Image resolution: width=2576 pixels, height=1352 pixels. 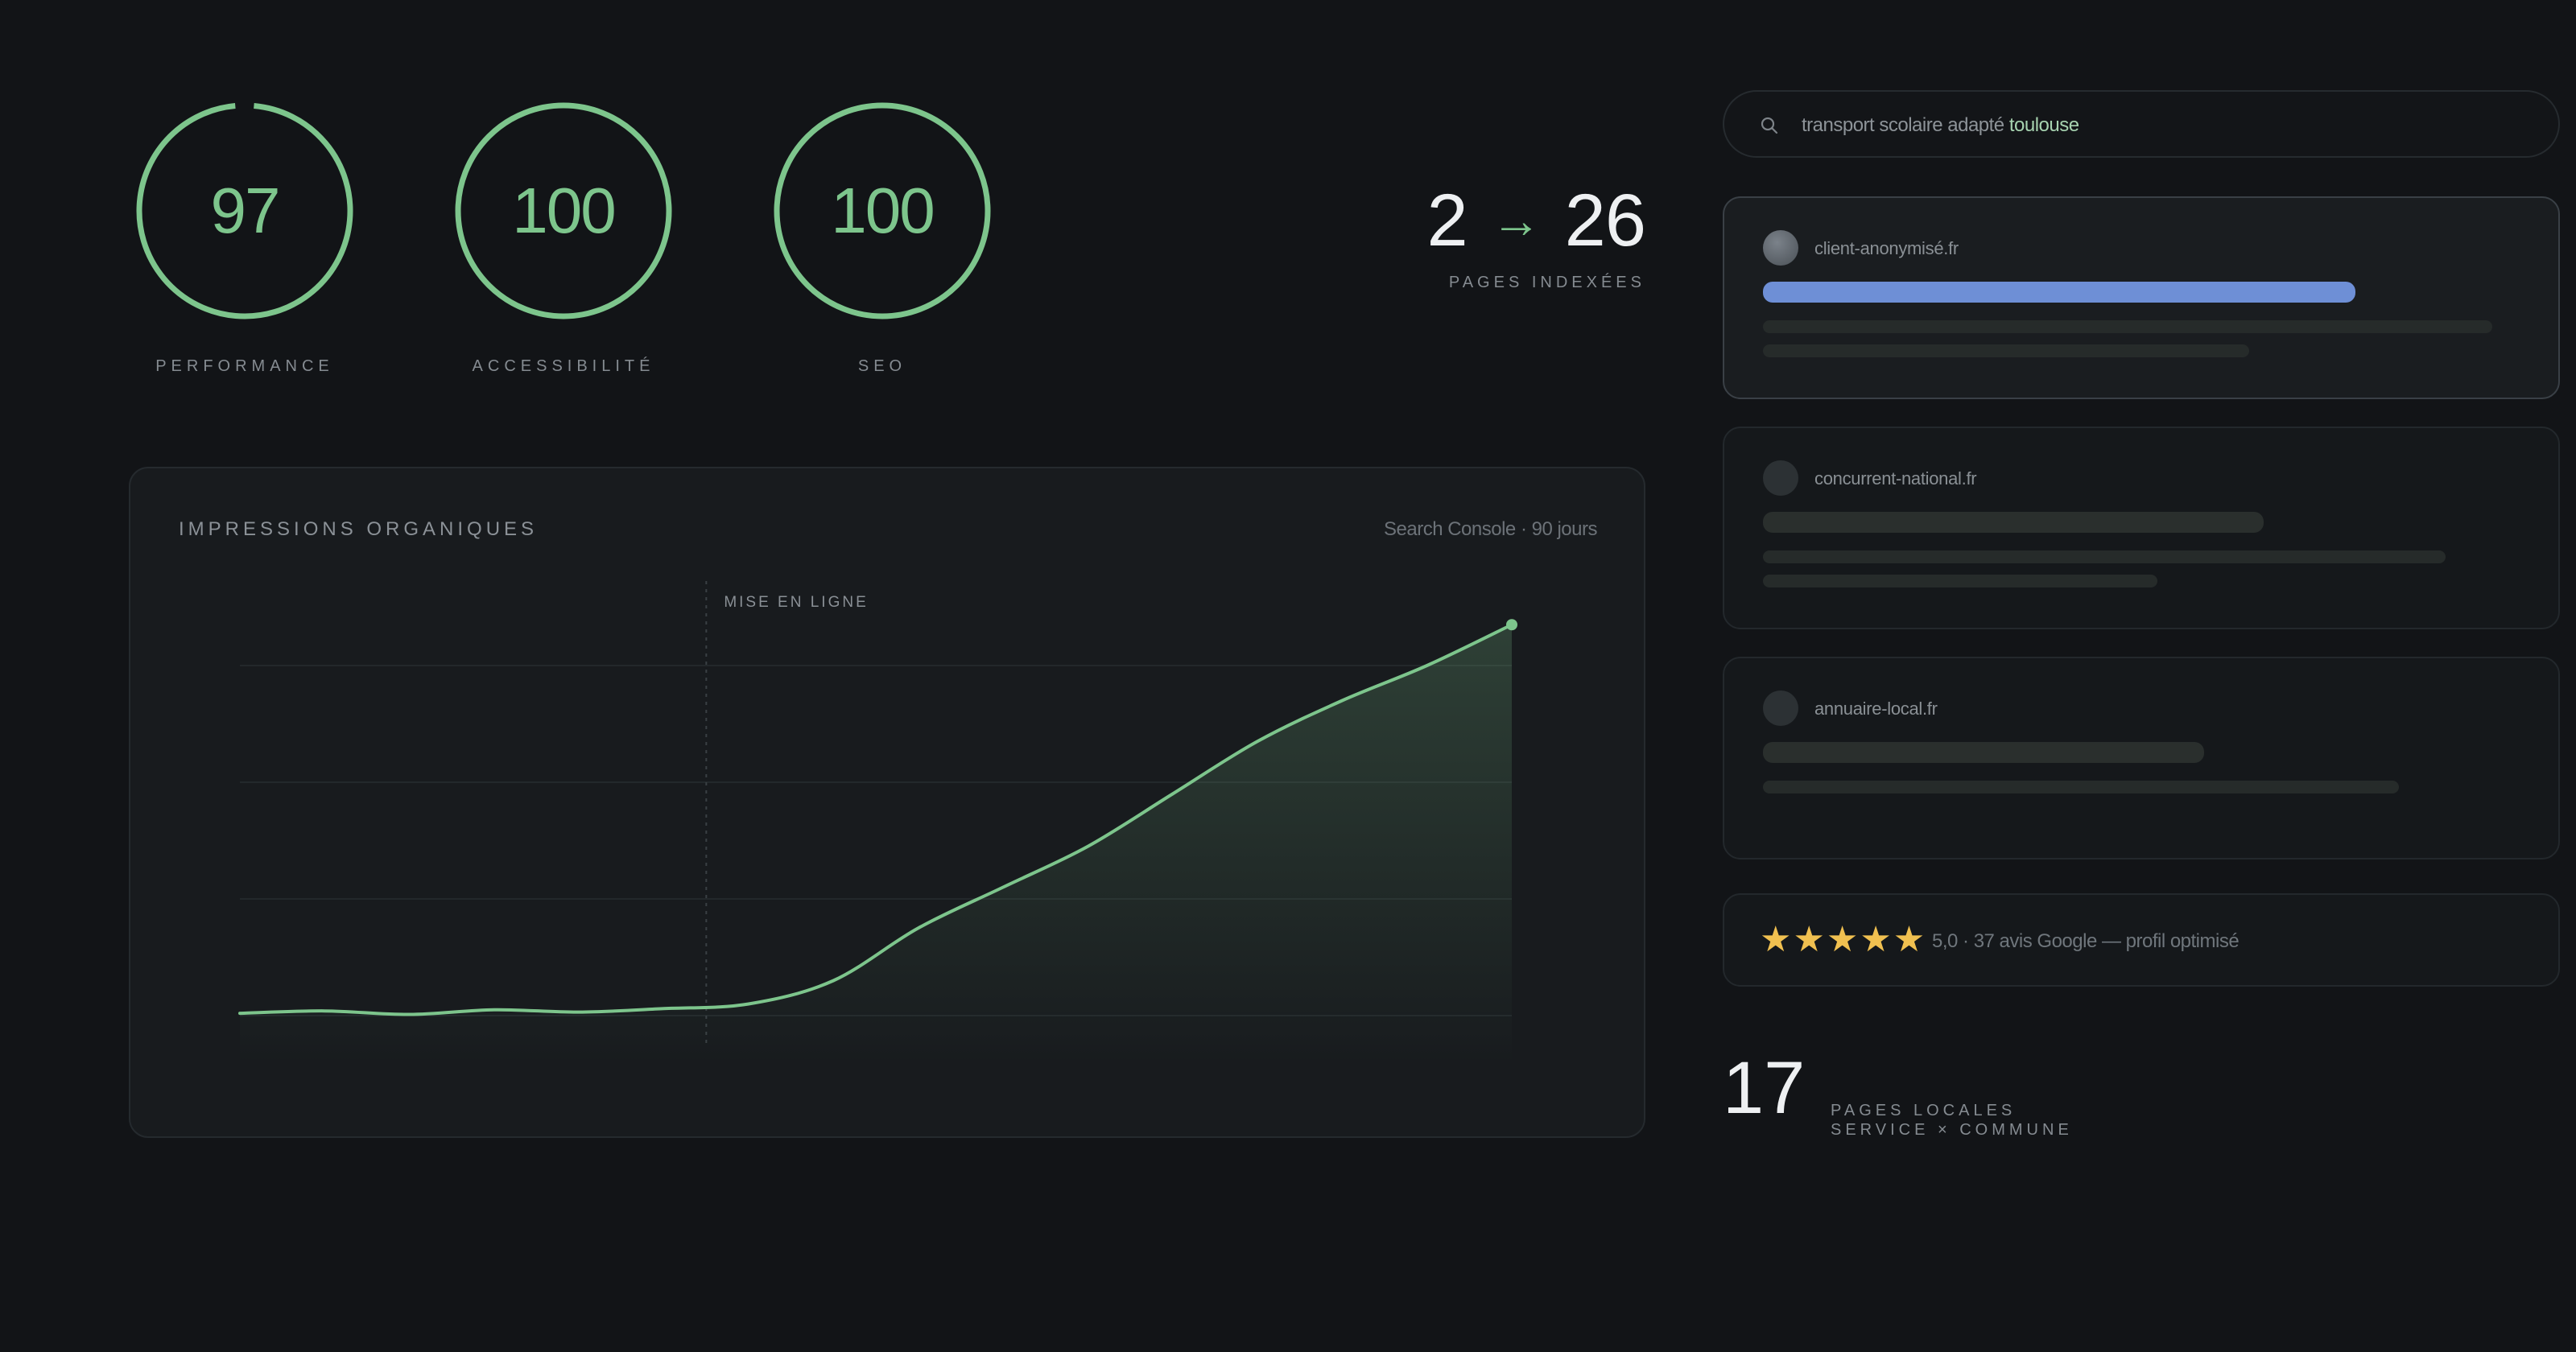 I want to click on arrow-right-icon: →, so click(x=1516, y=221).